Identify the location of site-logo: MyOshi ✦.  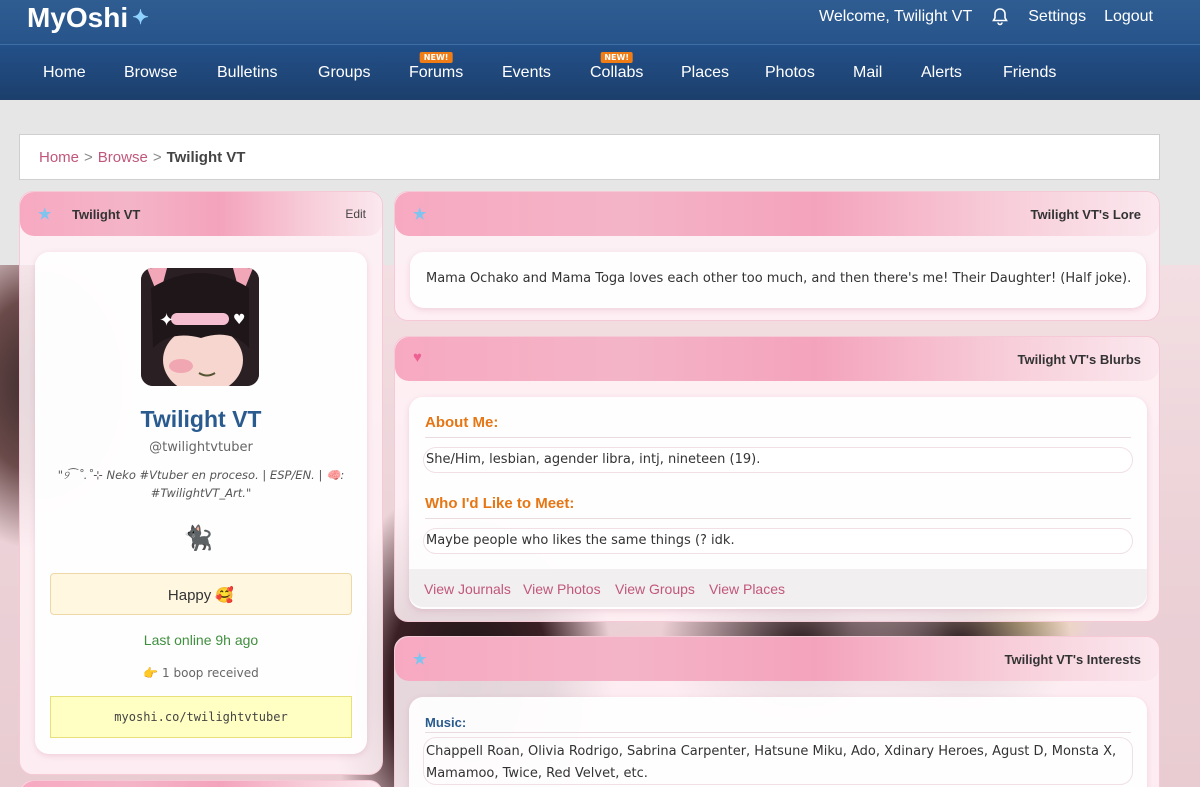
(88, 18).